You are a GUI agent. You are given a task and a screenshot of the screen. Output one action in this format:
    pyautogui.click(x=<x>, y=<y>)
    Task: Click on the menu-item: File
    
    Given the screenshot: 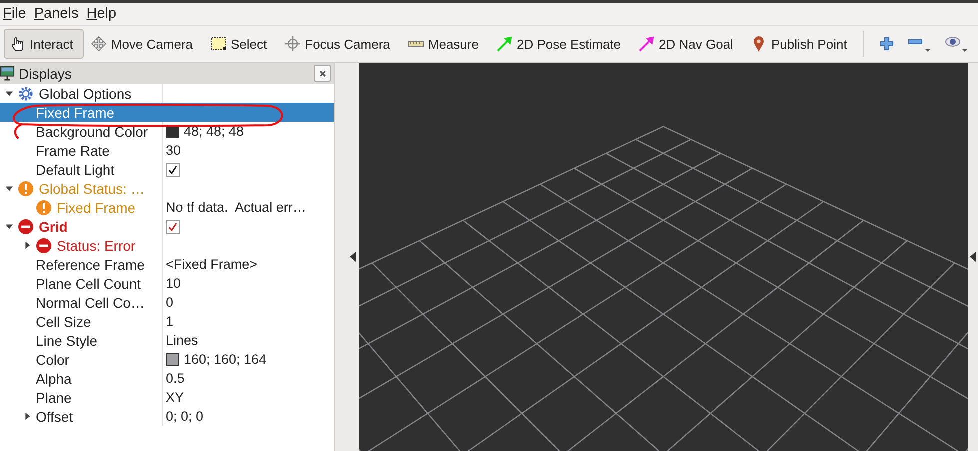 What is the action you would take?
    pyautogui.click(x=18, y=14)
    